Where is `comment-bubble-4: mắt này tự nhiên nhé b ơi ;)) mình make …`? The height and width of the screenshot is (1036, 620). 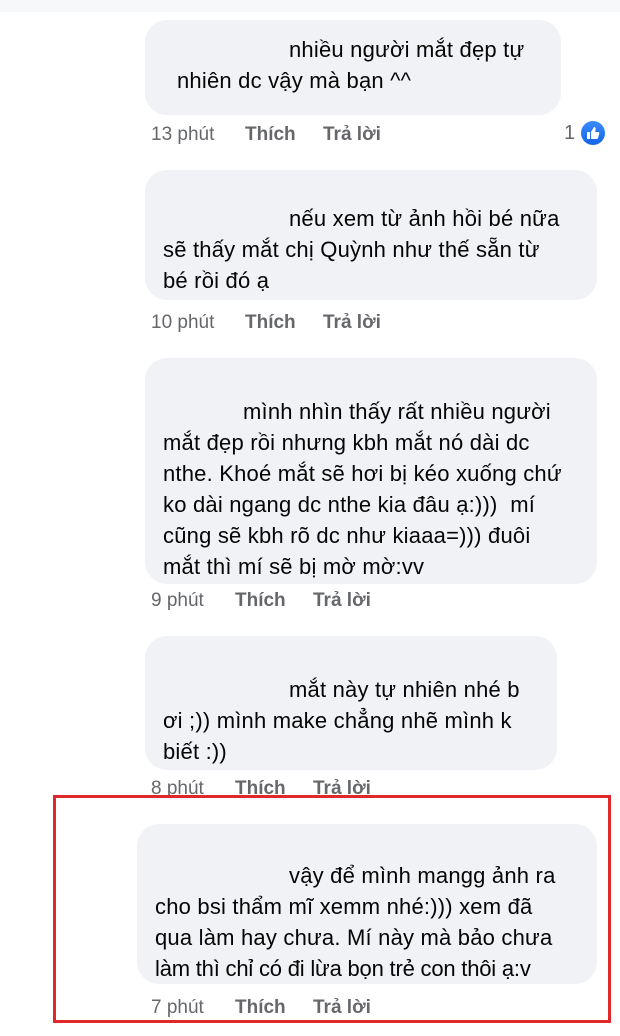
comment-bubble-4: mắt này tự nhiên nhé b ơi ;)) mình make … is located at coordinates (351, 703).